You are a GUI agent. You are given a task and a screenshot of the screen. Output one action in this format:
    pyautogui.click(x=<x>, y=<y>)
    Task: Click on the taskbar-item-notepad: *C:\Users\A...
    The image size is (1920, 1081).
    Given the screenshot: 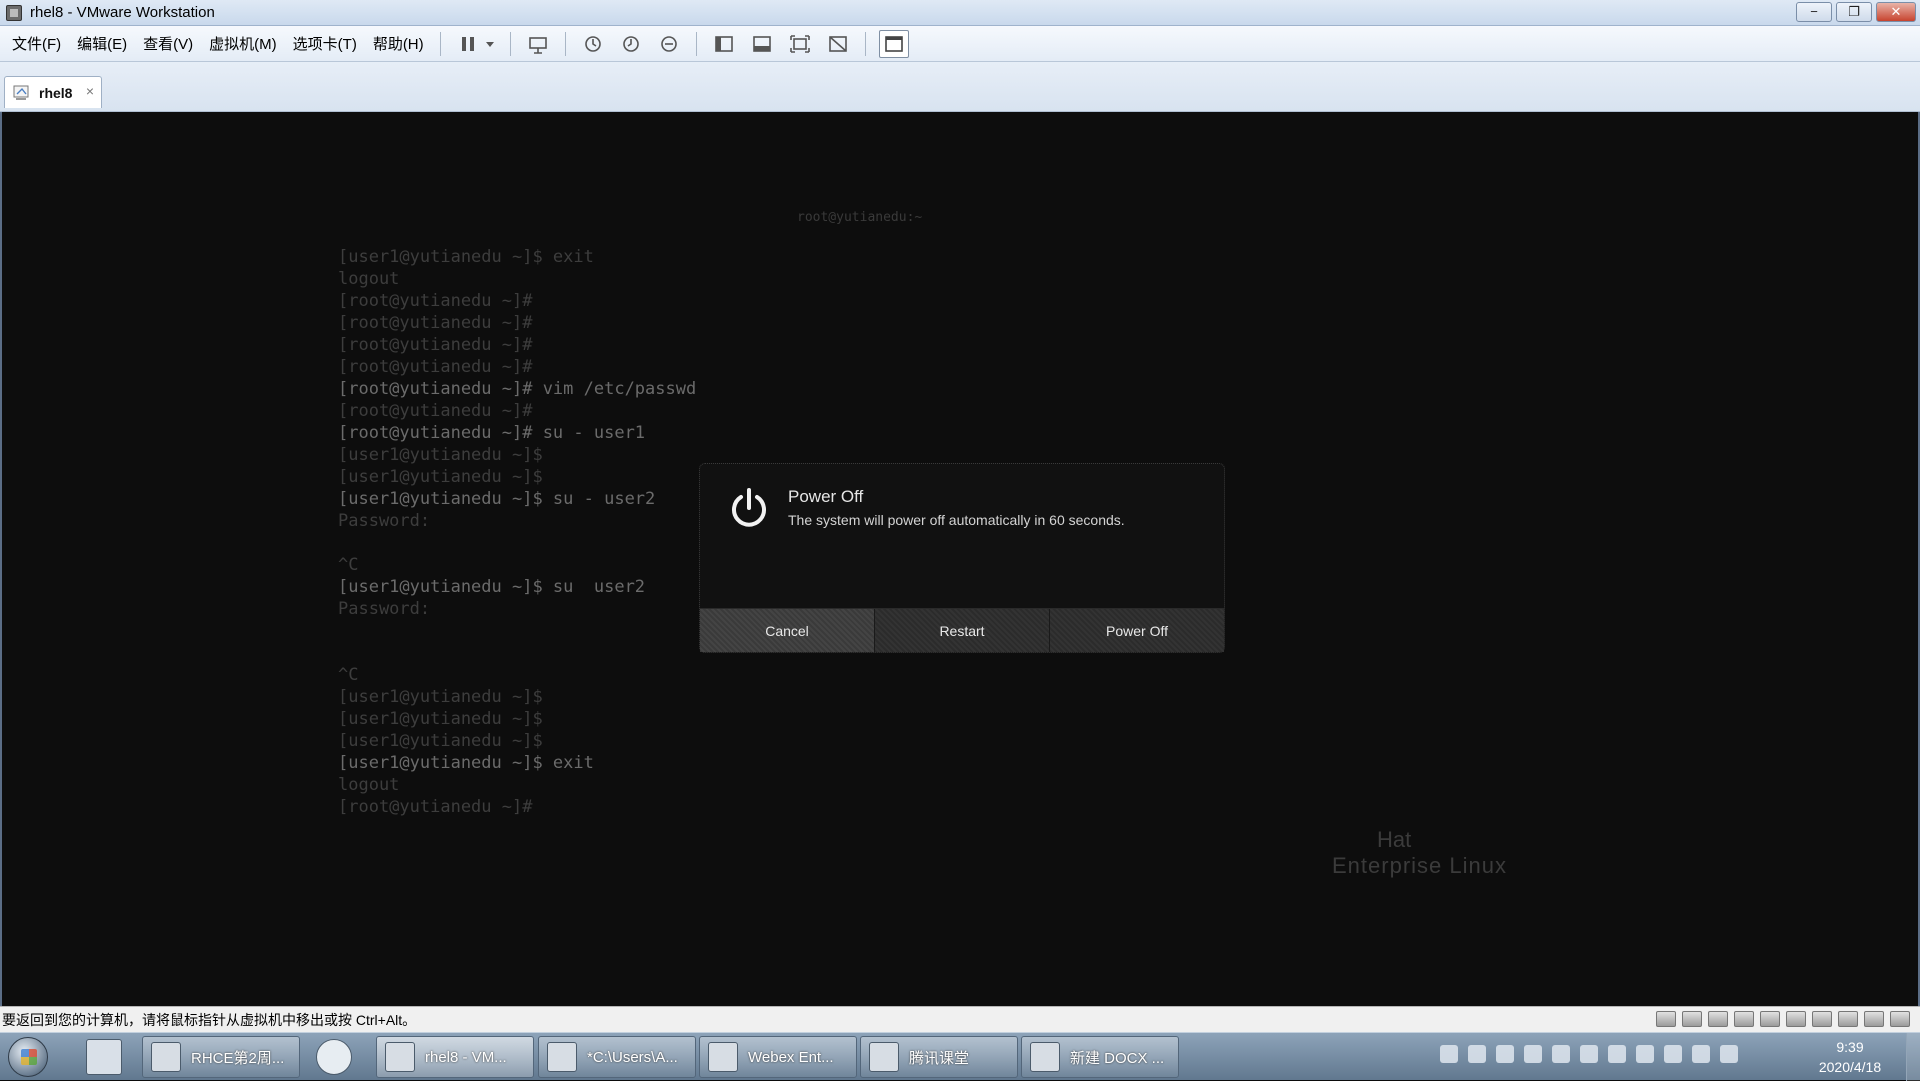 What is the action you would take?
    pyautogui.click(x=617, y=1057)
    